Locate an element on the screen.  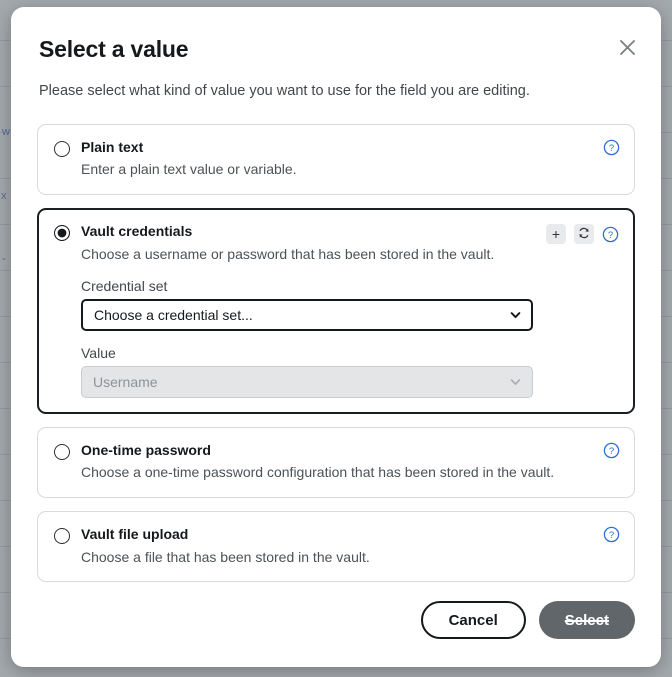
cancel-button: Cancel is located at coordinates (473, 620).